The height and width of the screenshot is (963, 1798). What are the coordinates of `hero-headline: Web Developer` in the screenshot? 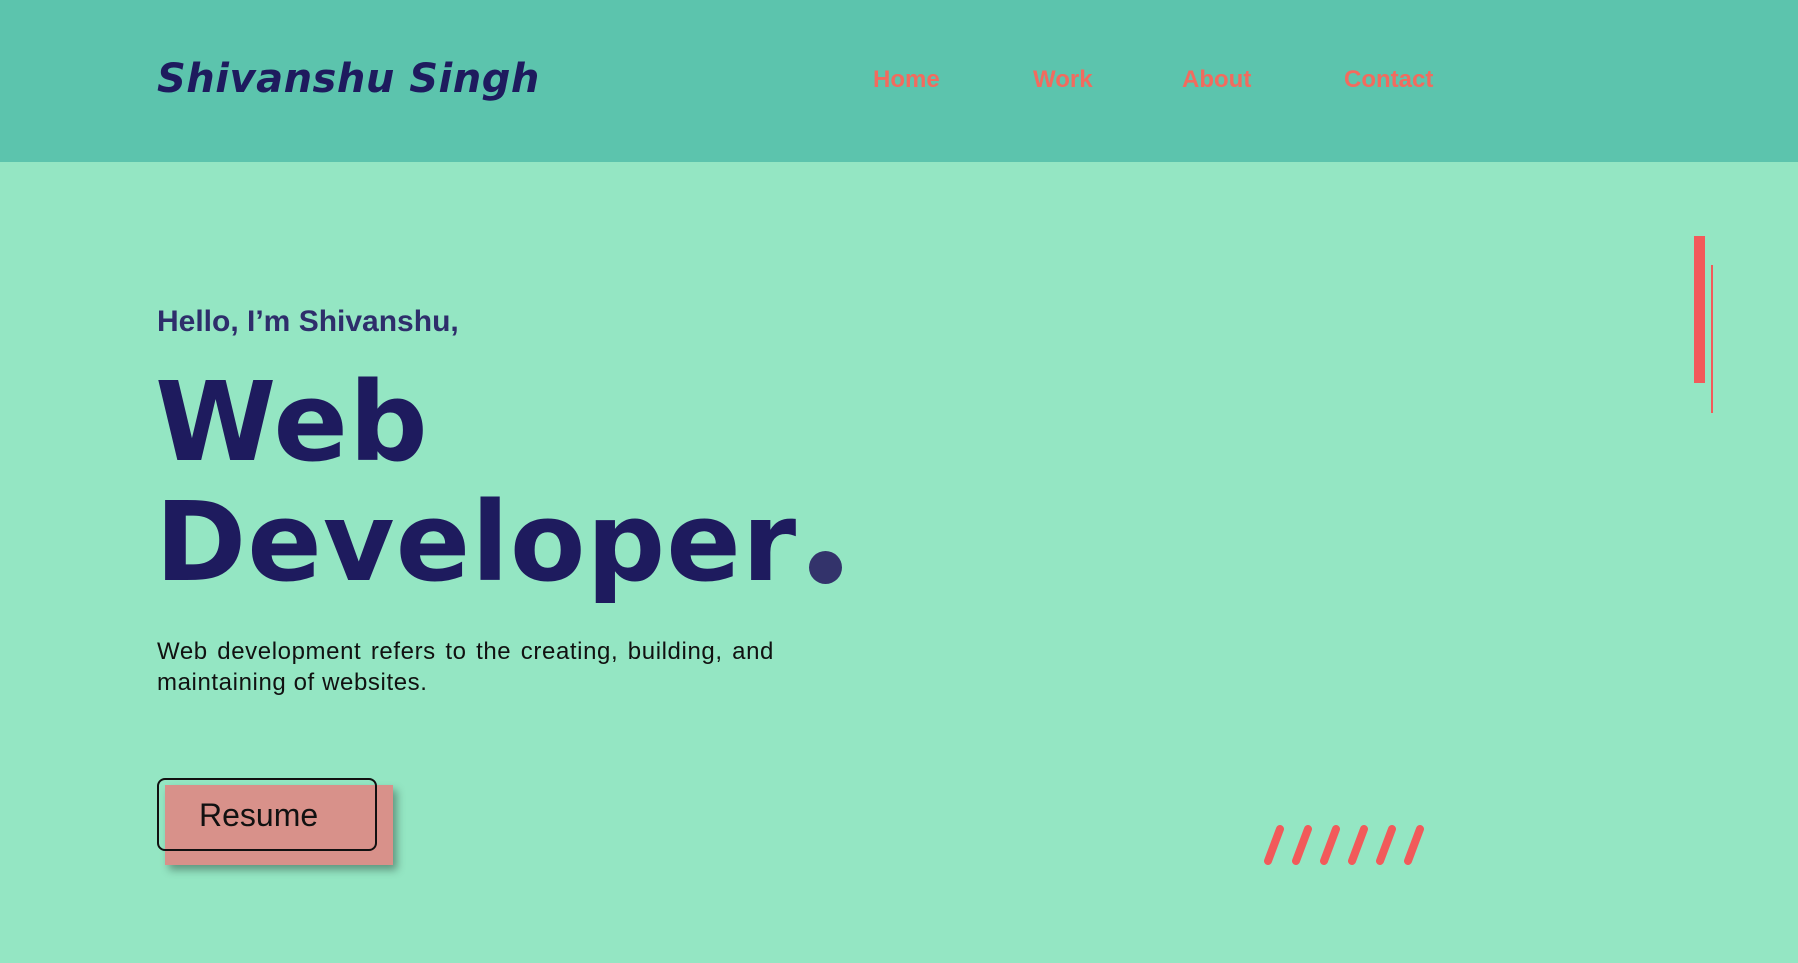 It's located at (476, 482).